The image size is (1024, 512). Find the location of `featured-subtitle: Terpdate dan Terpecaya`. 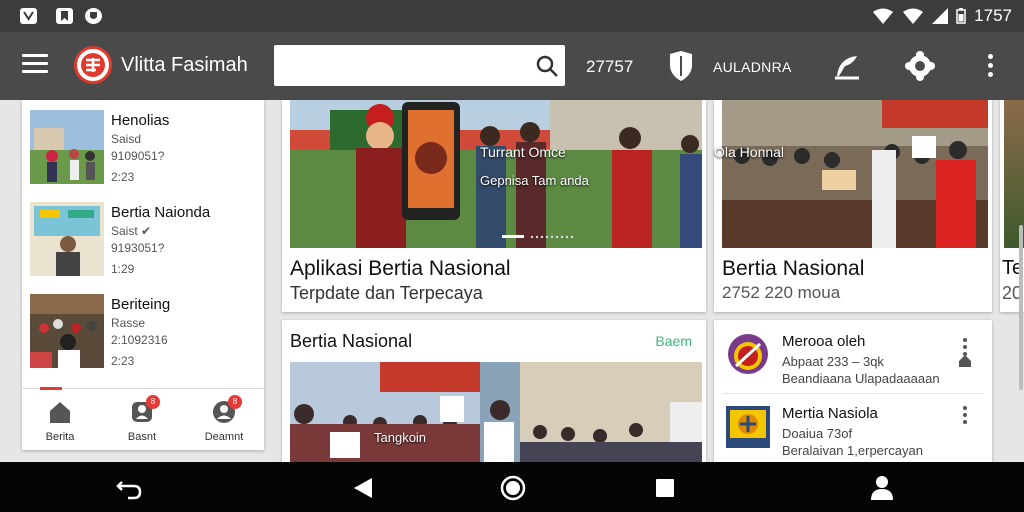

featured-subtitle: Terpdate dan Terpecaya is located at coordinates (386, 293).